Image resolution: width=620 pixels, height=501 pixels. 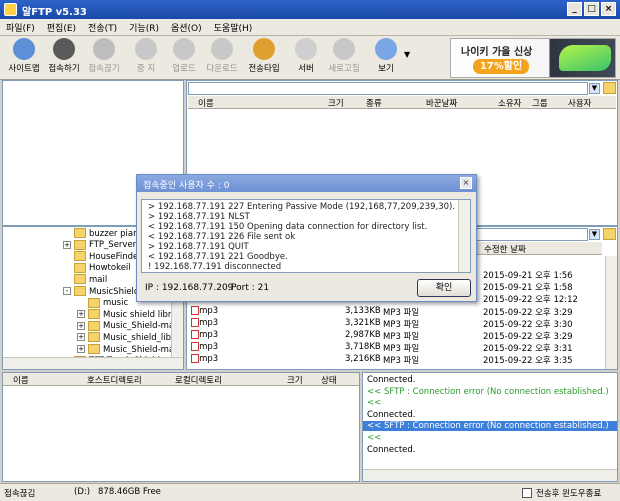 I want to click on col-size: 크기, so click(x=336, y=103).